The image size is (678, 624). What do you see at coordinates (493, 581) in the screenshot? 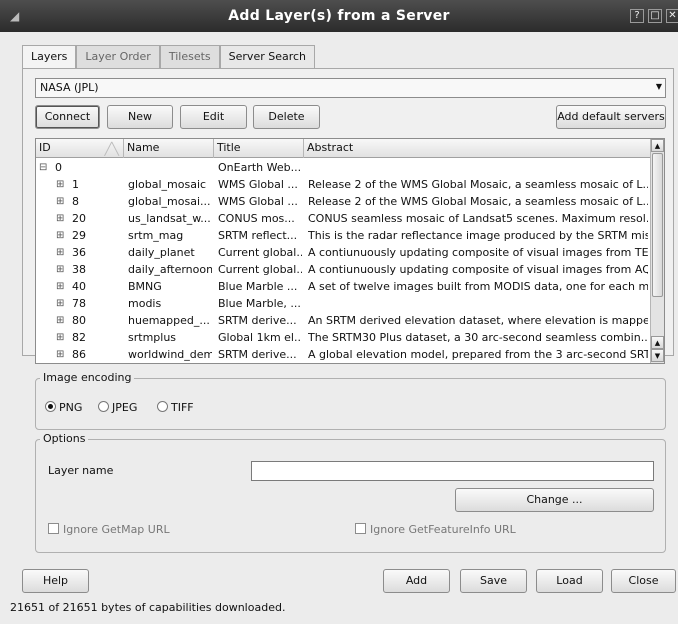
I see `save-button: Save` at bounding box center [493, 581].